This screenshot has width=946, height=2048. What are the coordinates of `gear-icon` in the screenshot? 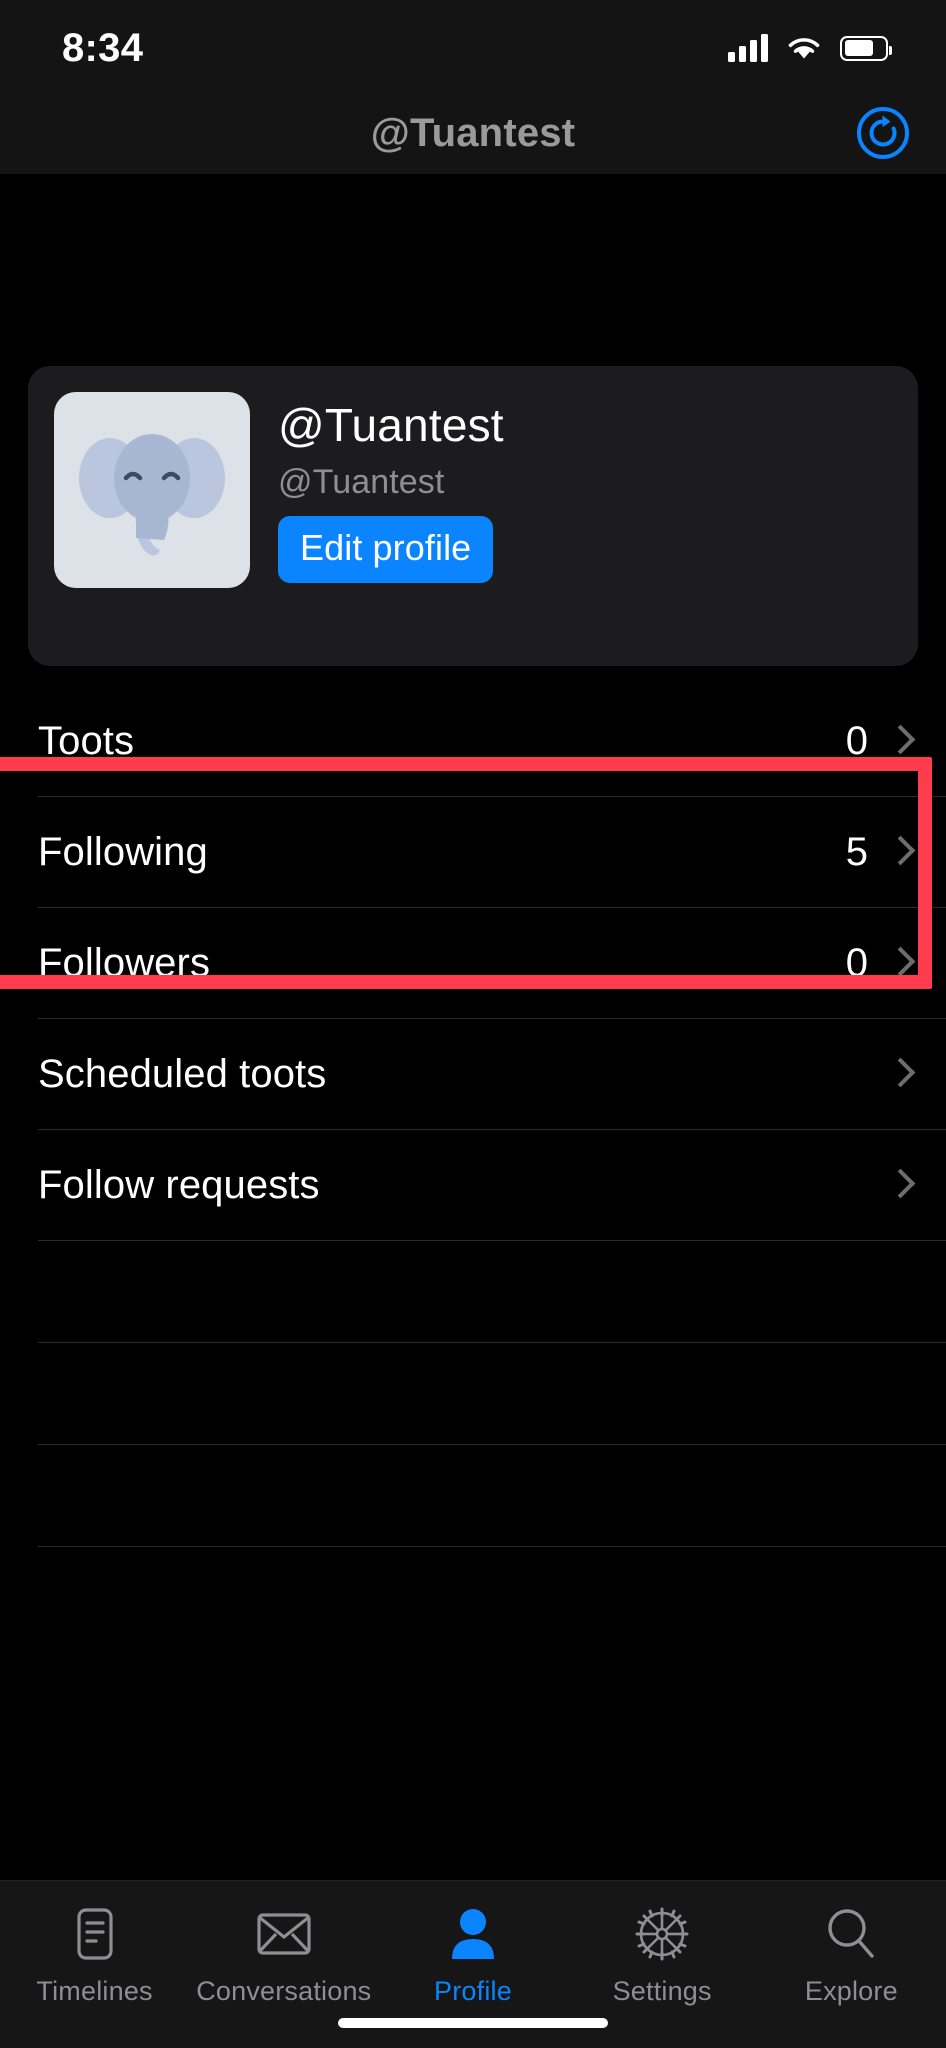 It's located at (662, 1934).